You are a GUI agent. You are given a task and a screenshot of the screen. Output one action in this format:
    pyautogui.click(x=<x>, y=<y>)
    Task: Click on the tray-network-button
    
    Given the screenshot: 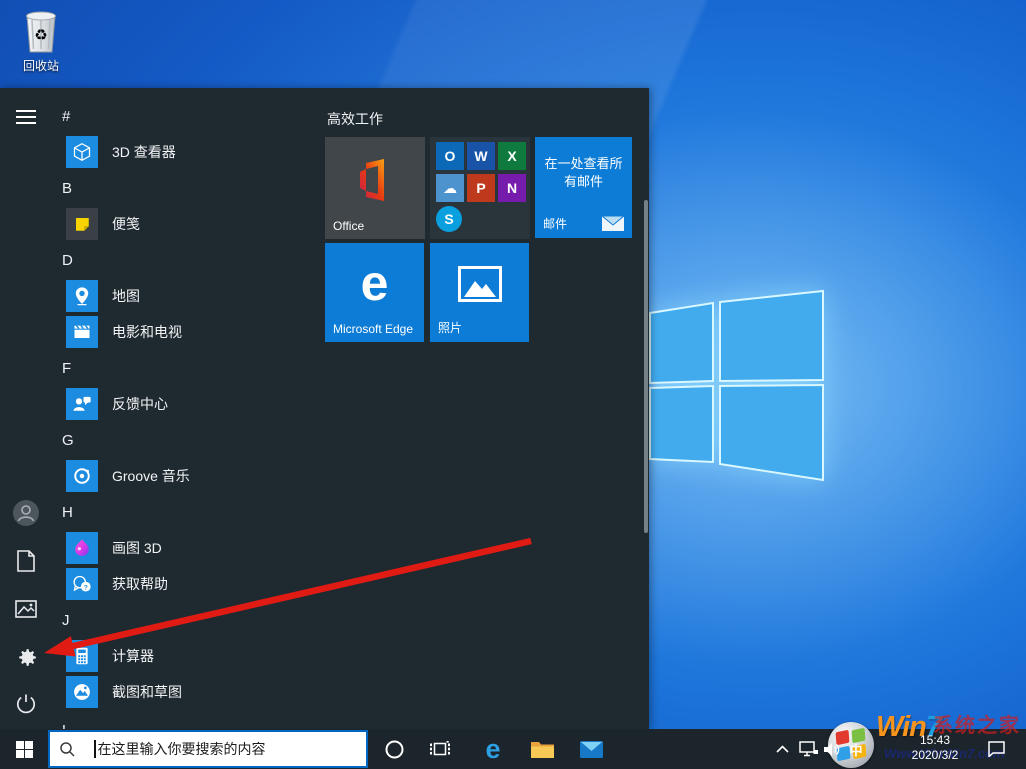 What is the action you would take?
    pyautogui.click(x=808, y=749)
    